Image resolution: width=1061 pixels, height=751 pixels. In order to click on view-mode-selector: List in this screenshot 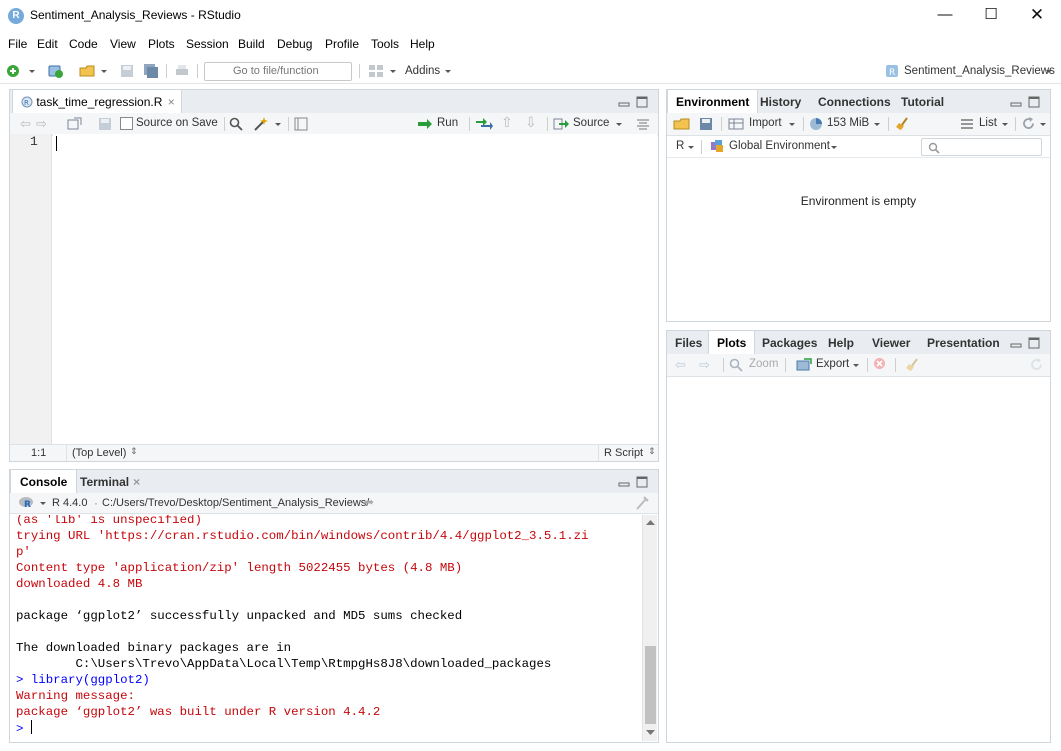, I will do `click(988, 123)`.